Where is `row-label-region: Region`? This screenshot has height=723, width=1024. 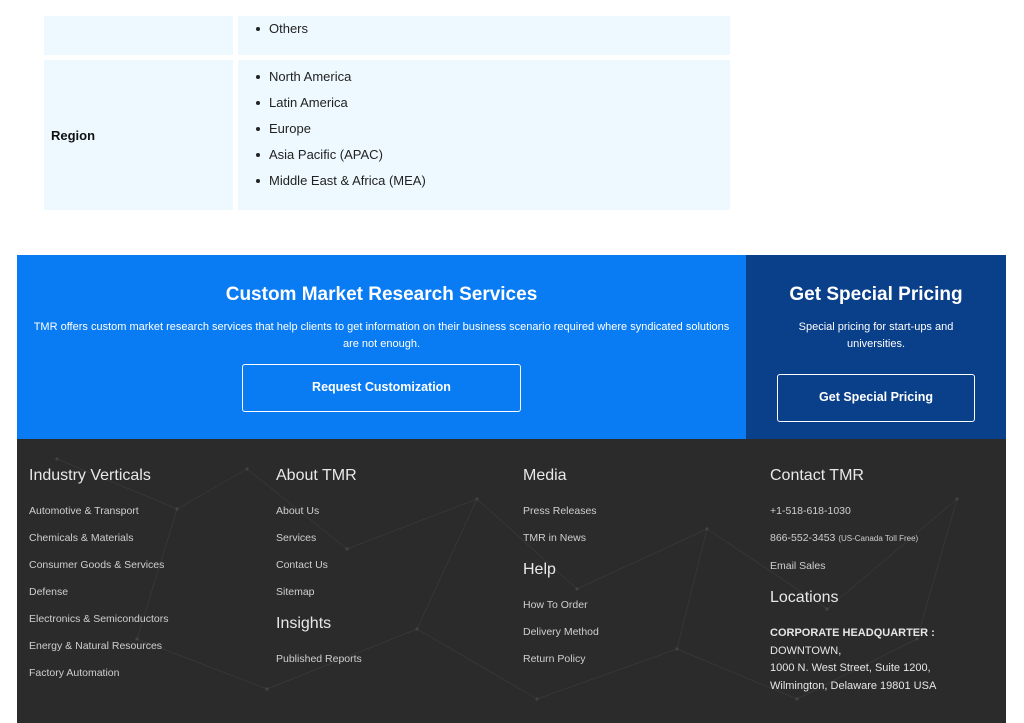
row-label-region: Region is located at coordinates (138, 135).